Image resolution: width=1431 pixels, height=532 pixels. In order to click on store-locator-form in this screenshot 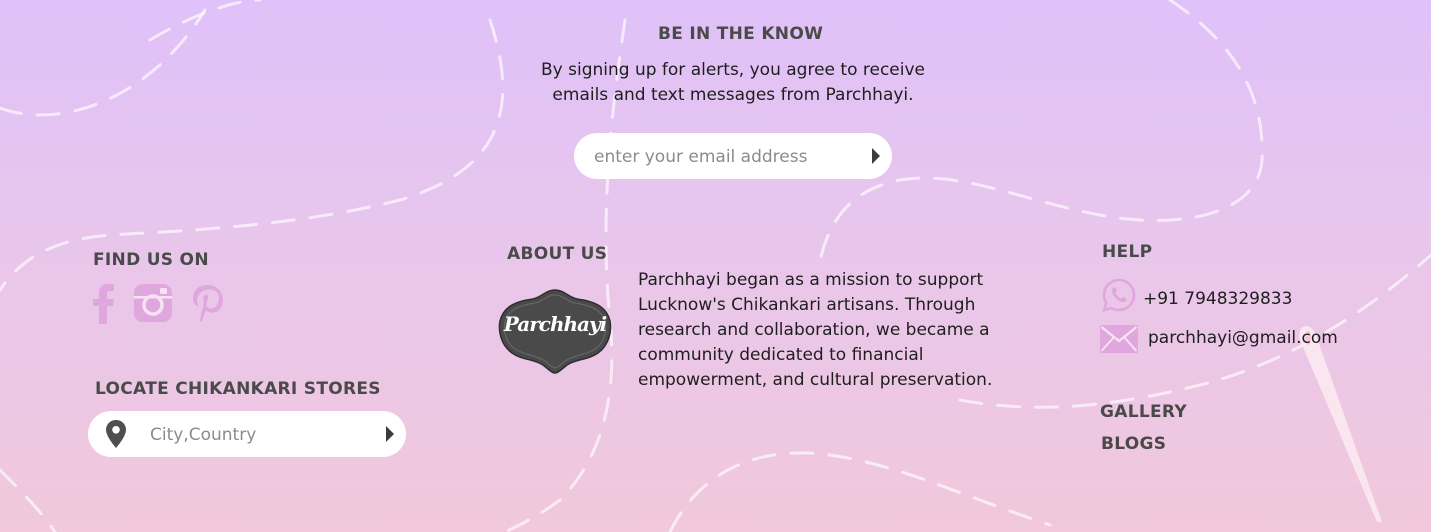, I will do `click(247, 435)`.